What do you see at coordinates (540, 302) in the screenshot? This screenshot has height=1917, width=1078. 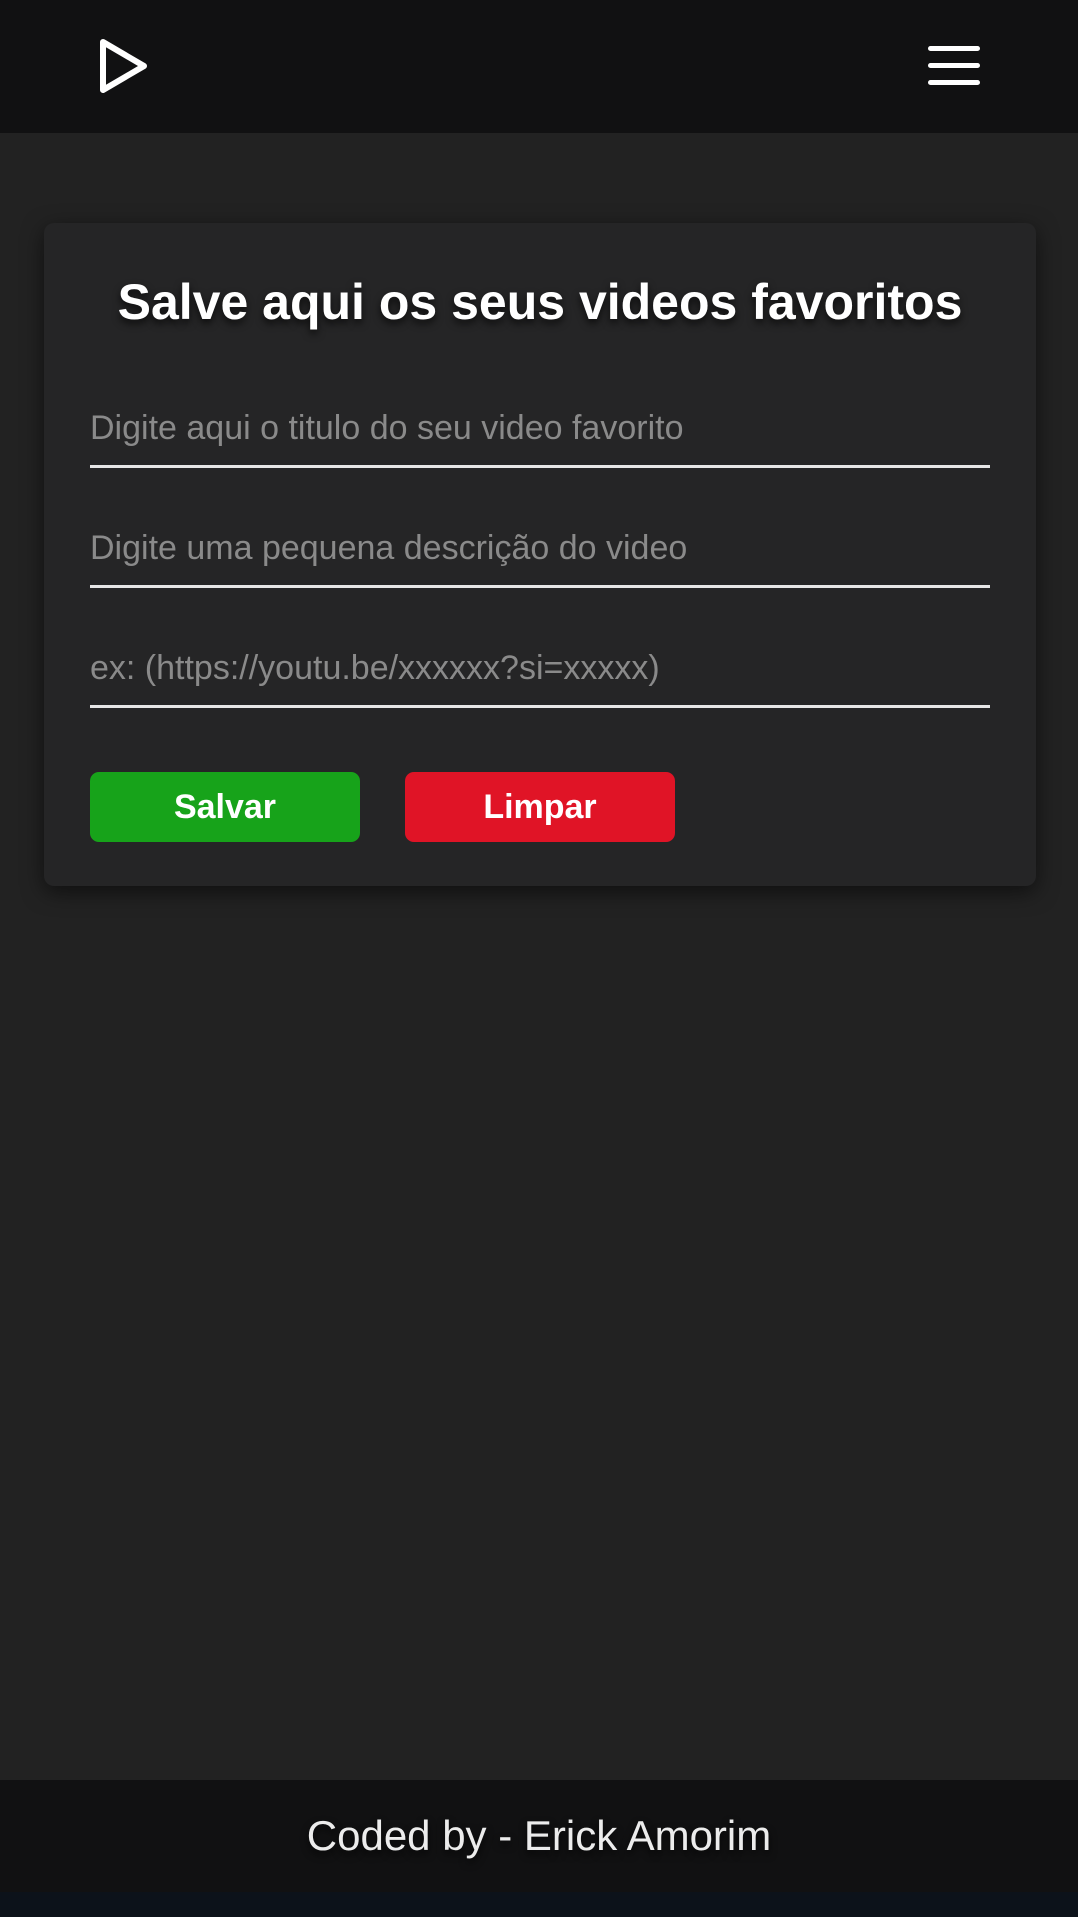 I see `form-title: Salve aqui os seus videos favoritos` at bounding box center [540, 302].